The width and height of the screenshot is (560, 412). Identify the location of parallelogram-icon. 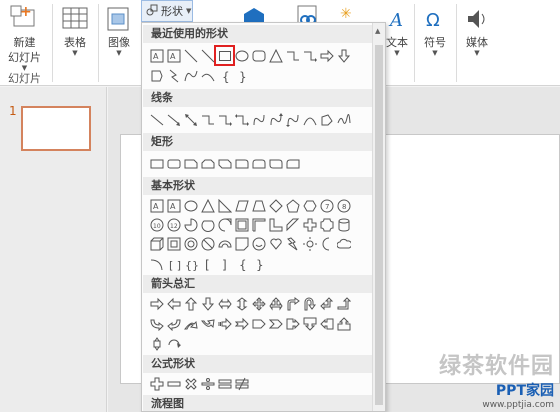
(241, 205).